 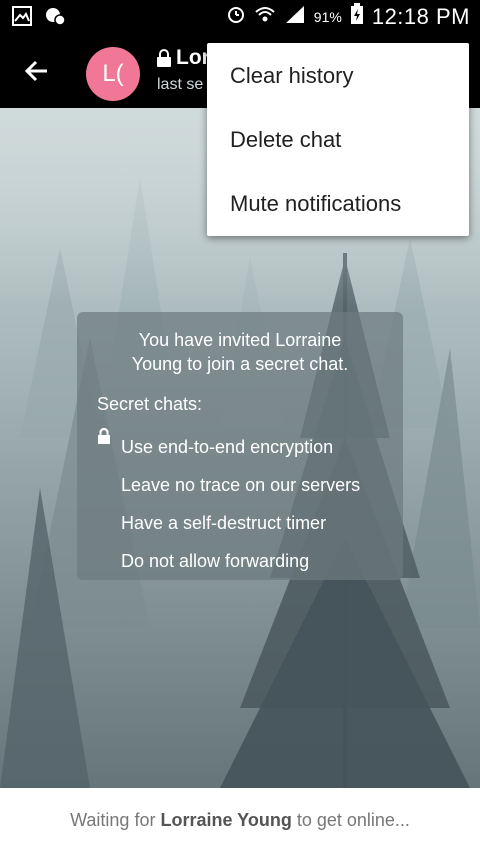 What do you see at coordinates (236, 16) in the screenshot?
I see `alarm-icon` at bounding box center [236, 16].